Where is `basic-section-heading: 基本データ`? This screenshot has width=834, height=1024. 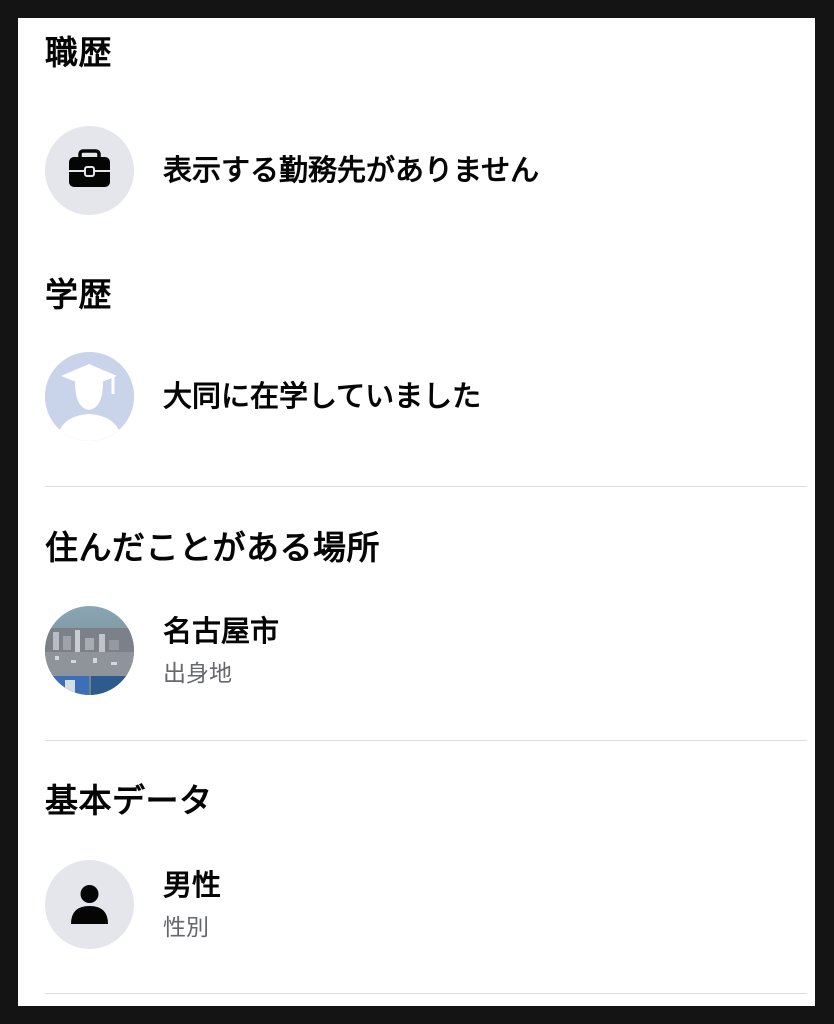
basic-section-heading: 基本データ is located at coordinates (129, 800).